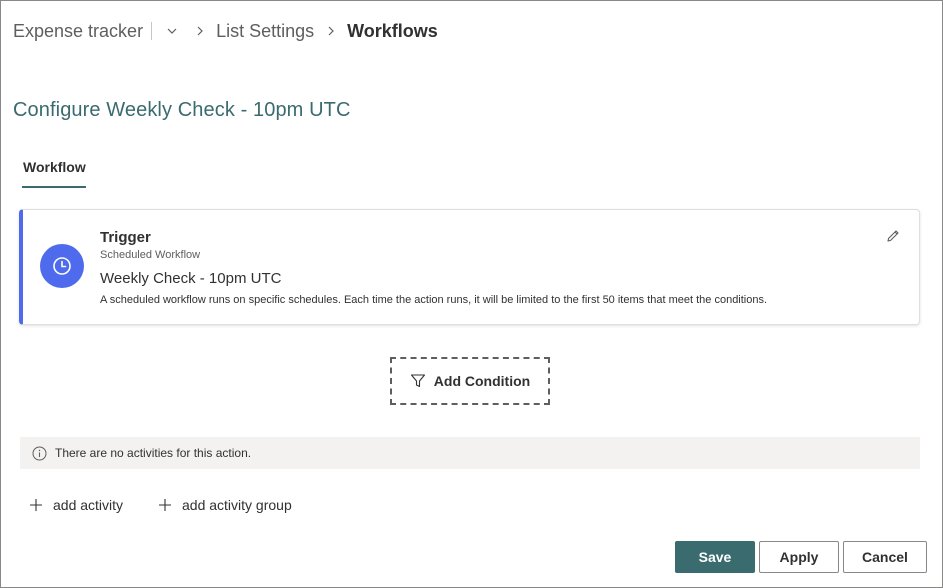 The height and width of the screenshot is (588, 943). What do you see at coordinates (39, 453) in the screenshot?
I see `info-icon` at bounding box center [39, 453].